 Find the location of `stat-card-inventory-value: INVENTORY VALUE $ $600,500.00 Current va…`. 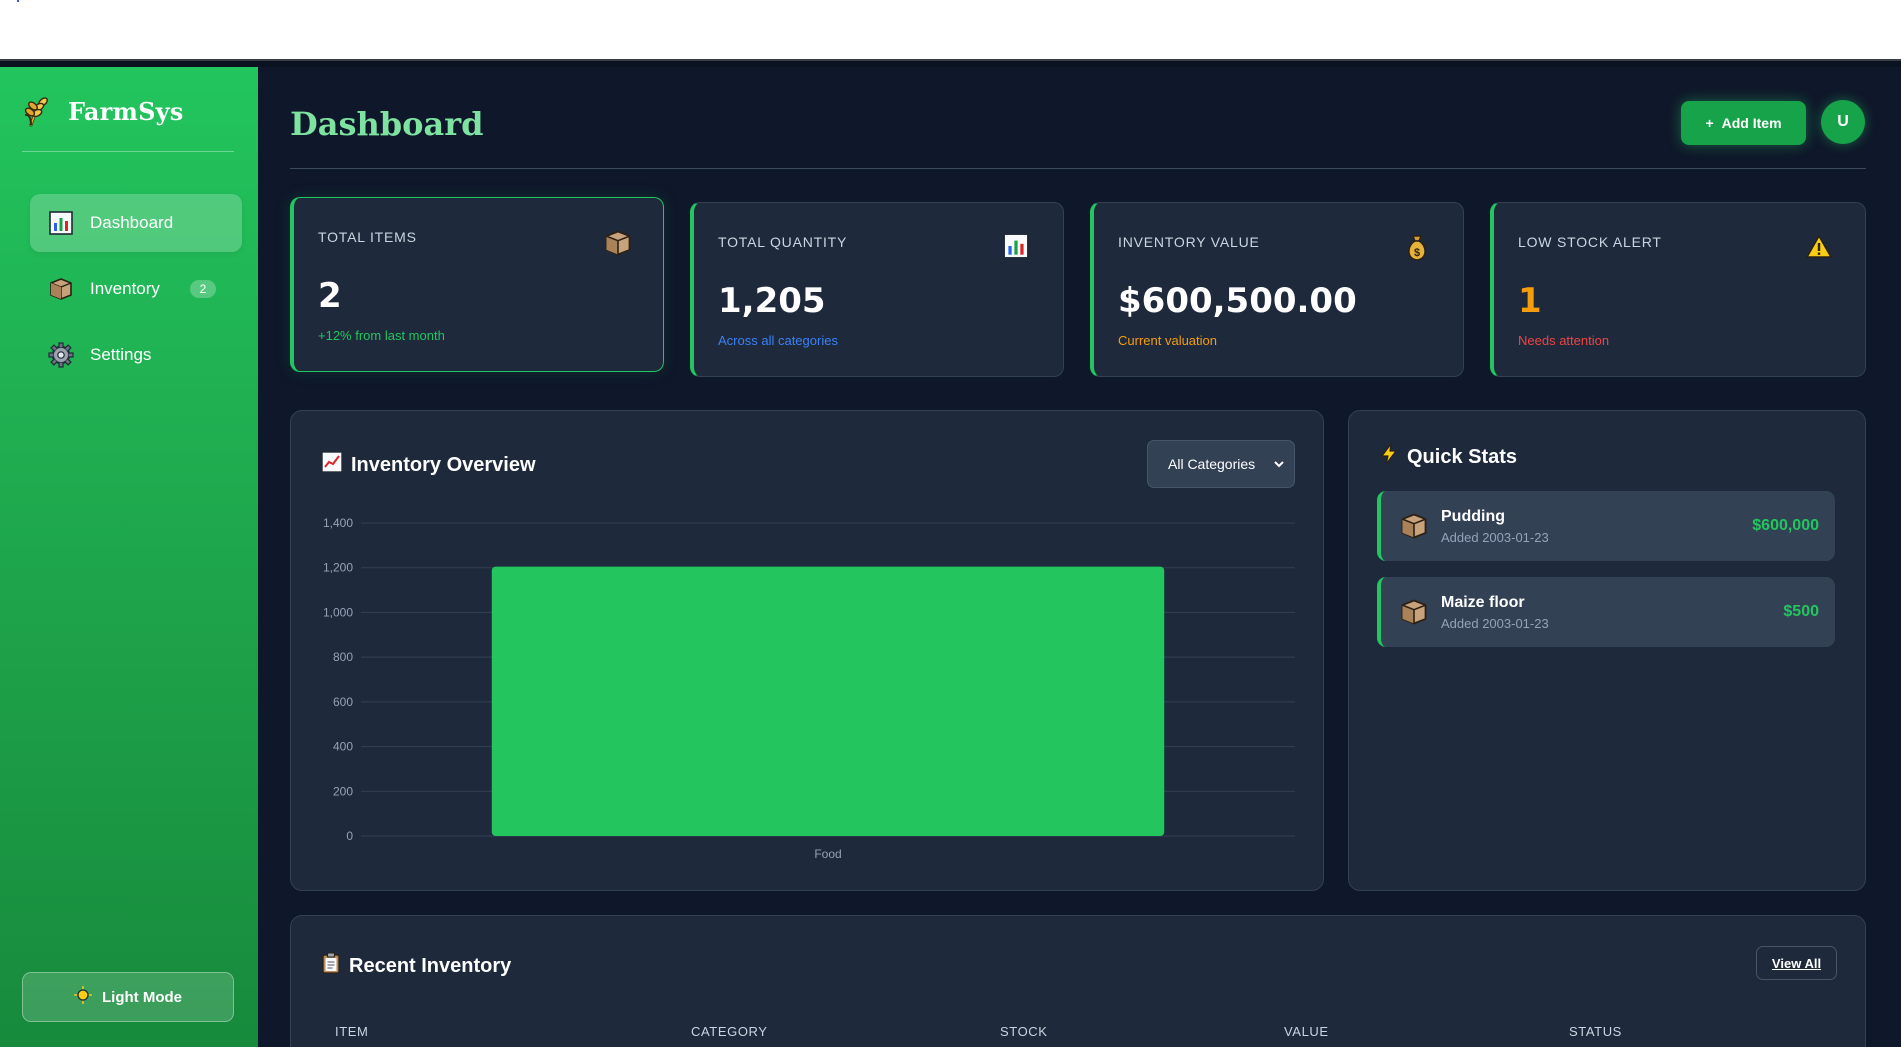

stat-card-inventory-value: INVENTORY VALUE $ $600,500.00 Current va… is located at coordinates (1277, 289).